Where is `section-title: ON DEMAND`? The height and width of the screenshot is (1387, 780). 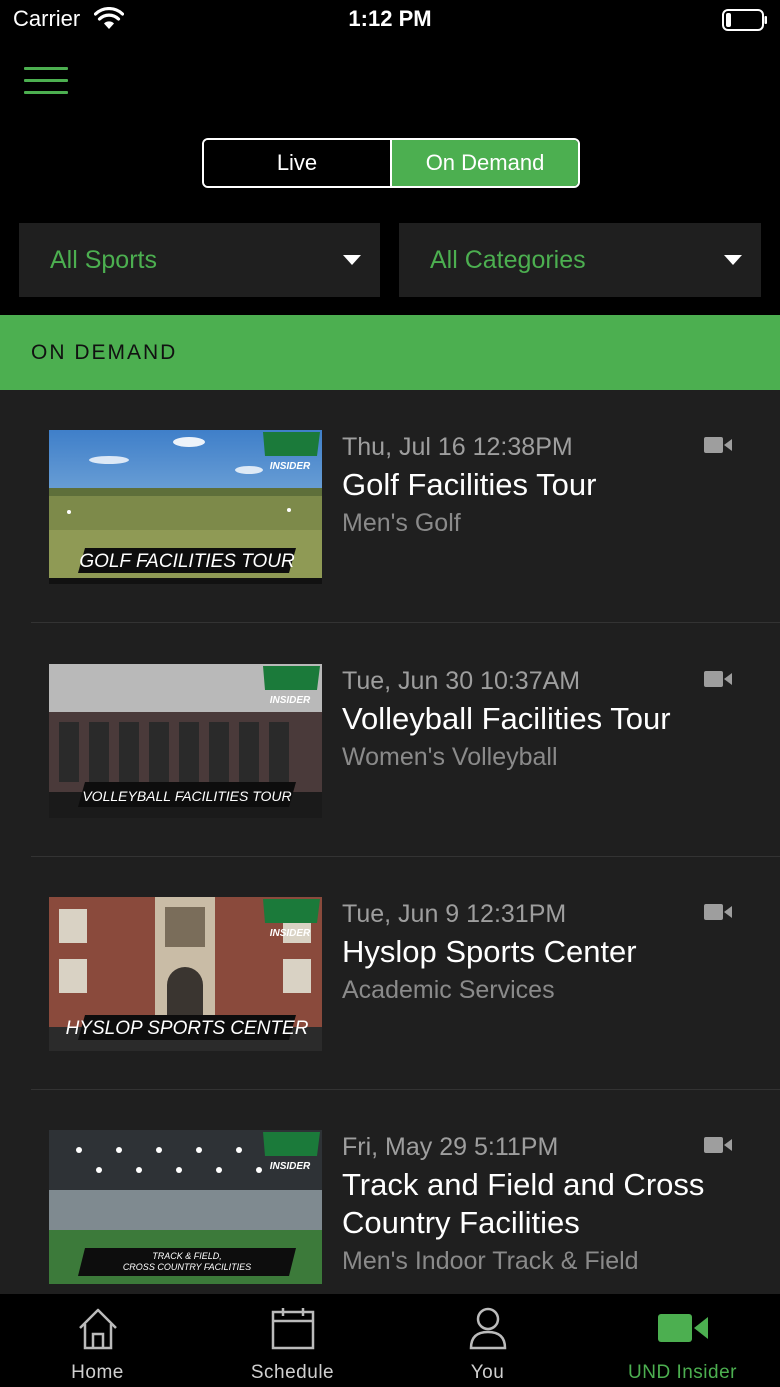
section-title: ON DEMAND is located at coordinates (104, 352).